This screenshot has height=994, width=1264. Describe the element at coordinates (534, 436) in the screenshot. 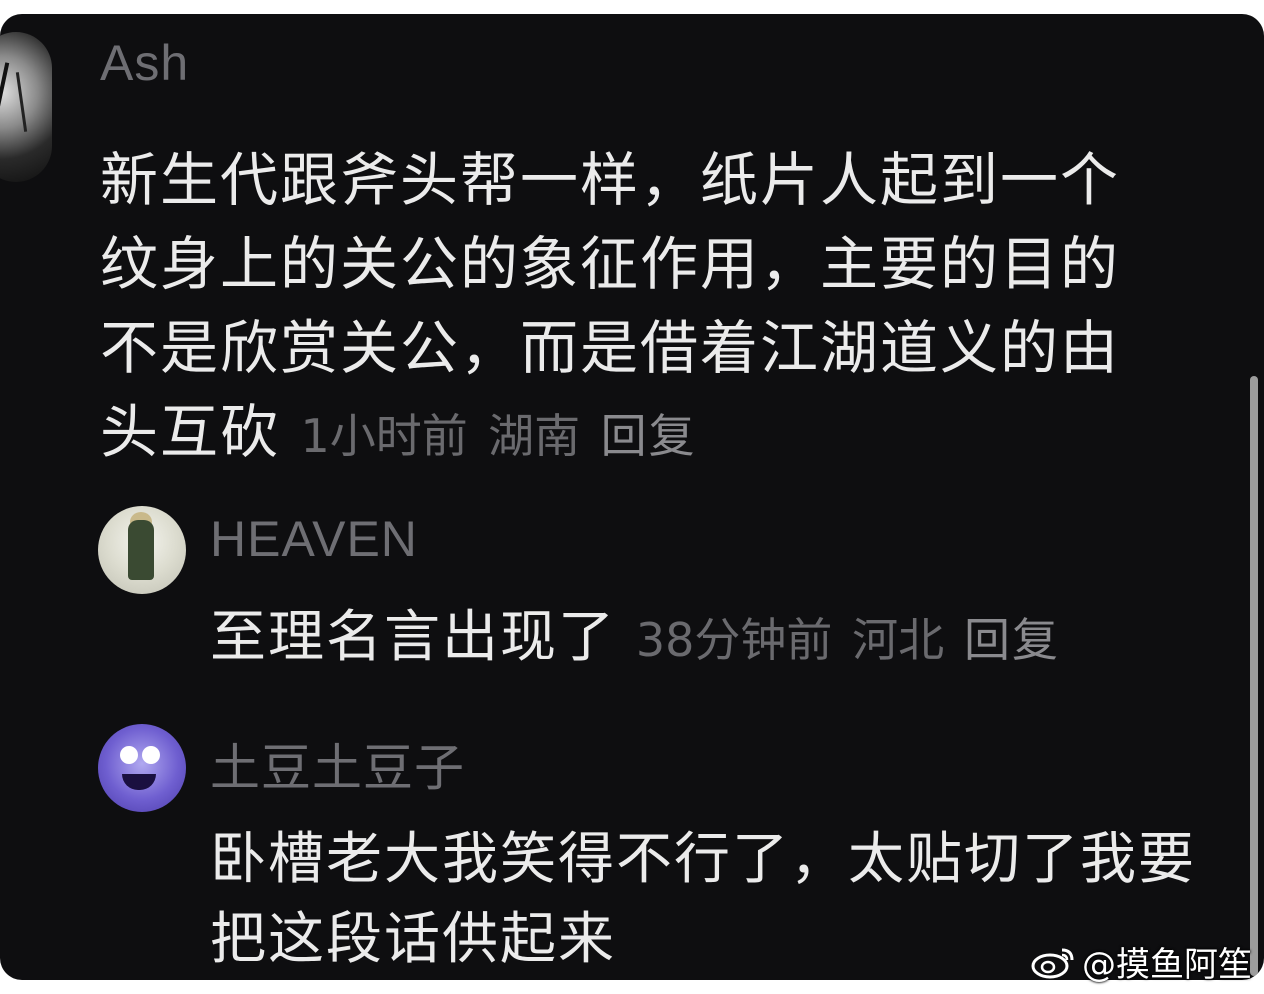

I see `comment-location: 湖南` at that location.